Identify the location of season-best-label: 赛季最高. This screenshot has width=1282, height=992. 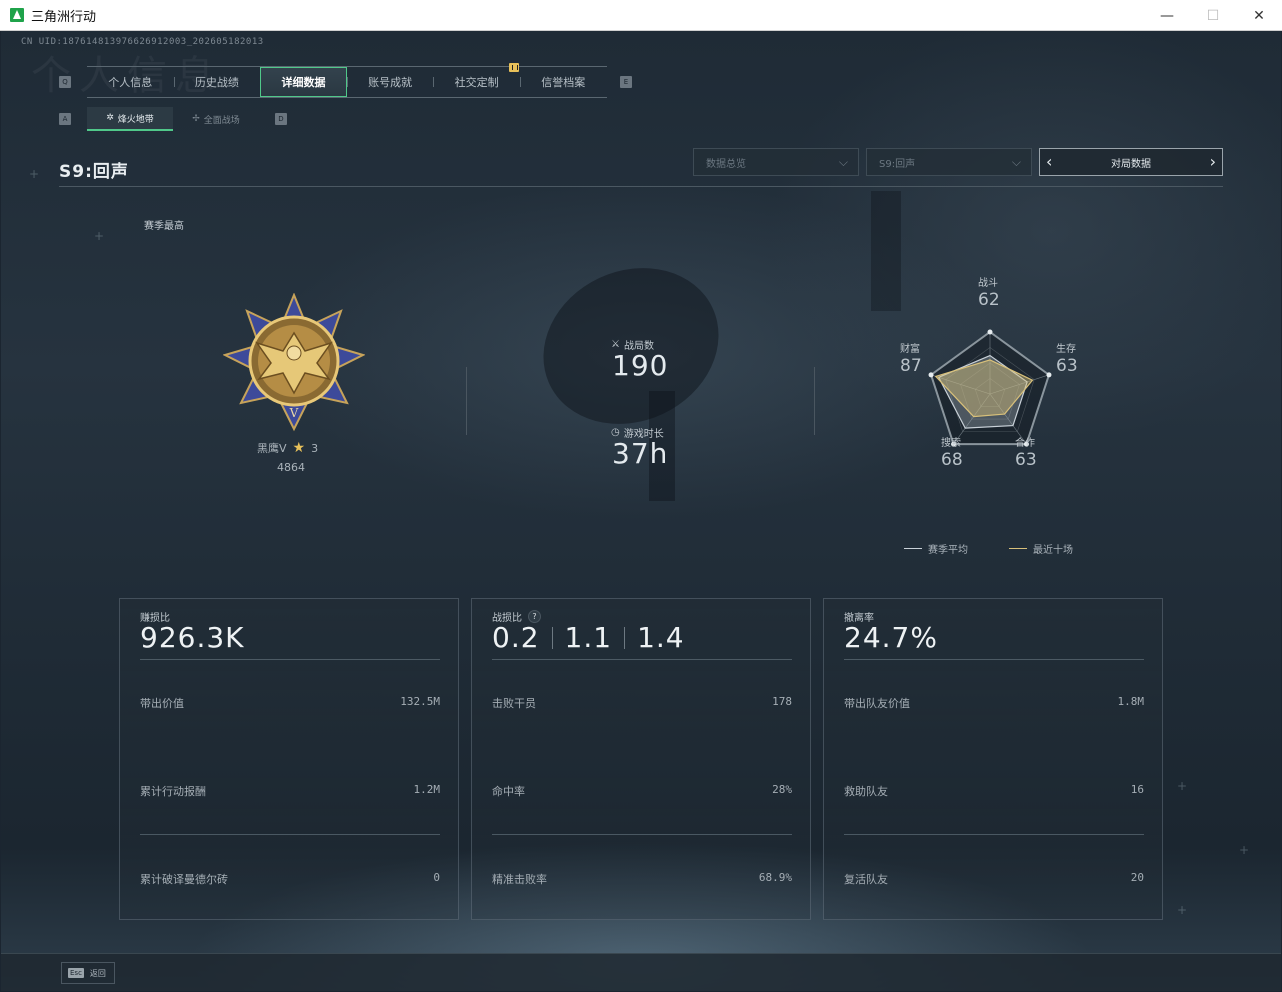
(164, 226).